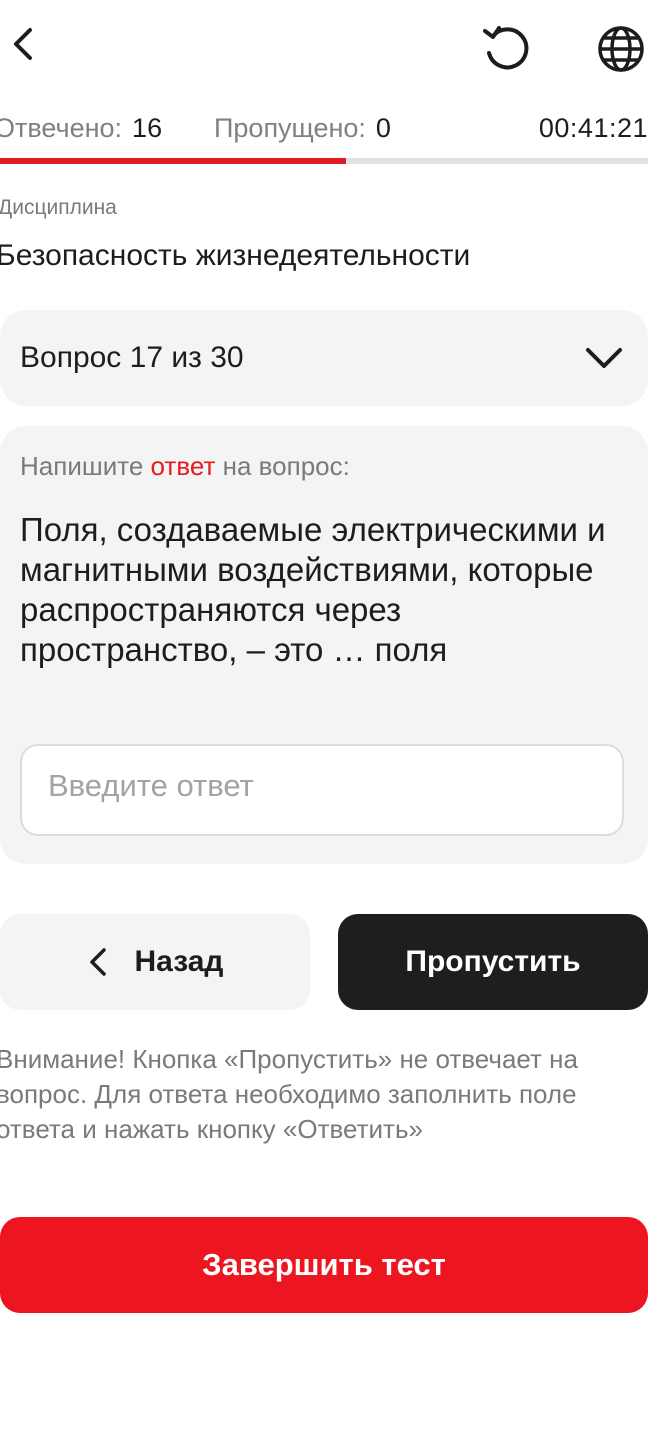  Describe the element at coordinates (324, 358) in the screenshot. I see `question-selector: Вопрос 17 из 30` at that location.